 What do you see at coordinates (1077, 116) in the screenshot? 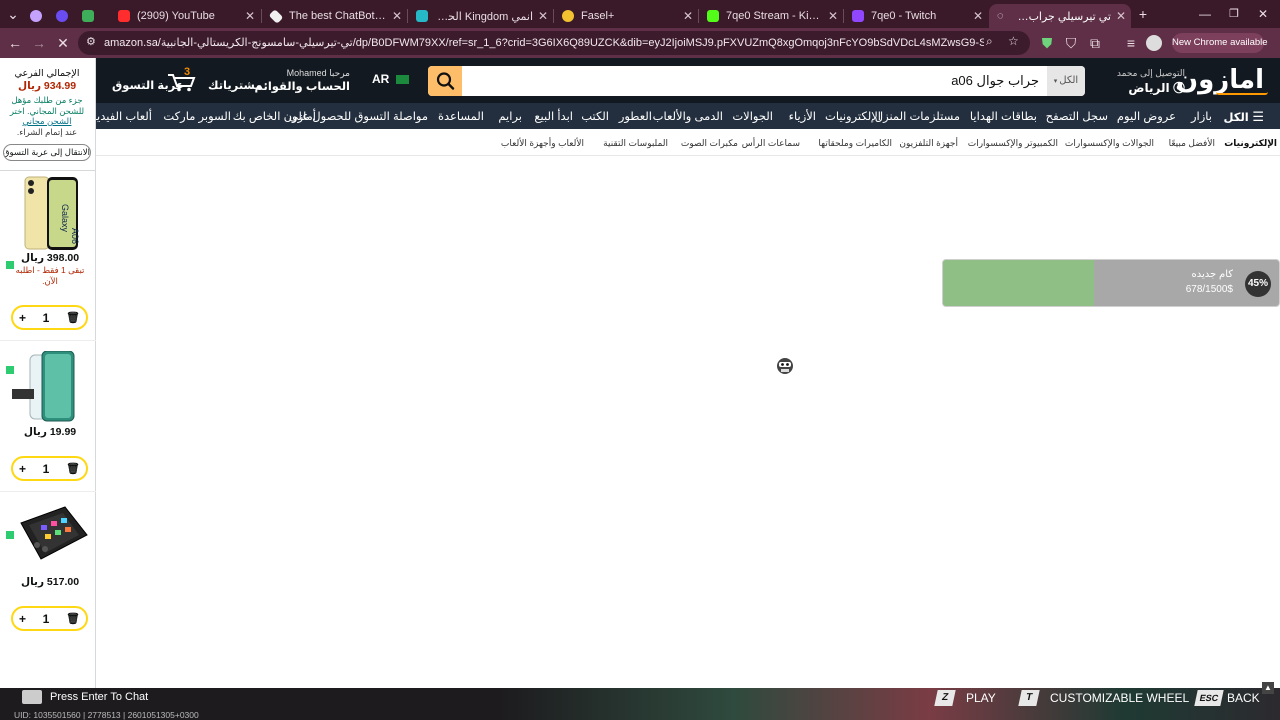
I see `nav-item-browsing-history: سجل التصفح` at bounding box center [1077, 116].